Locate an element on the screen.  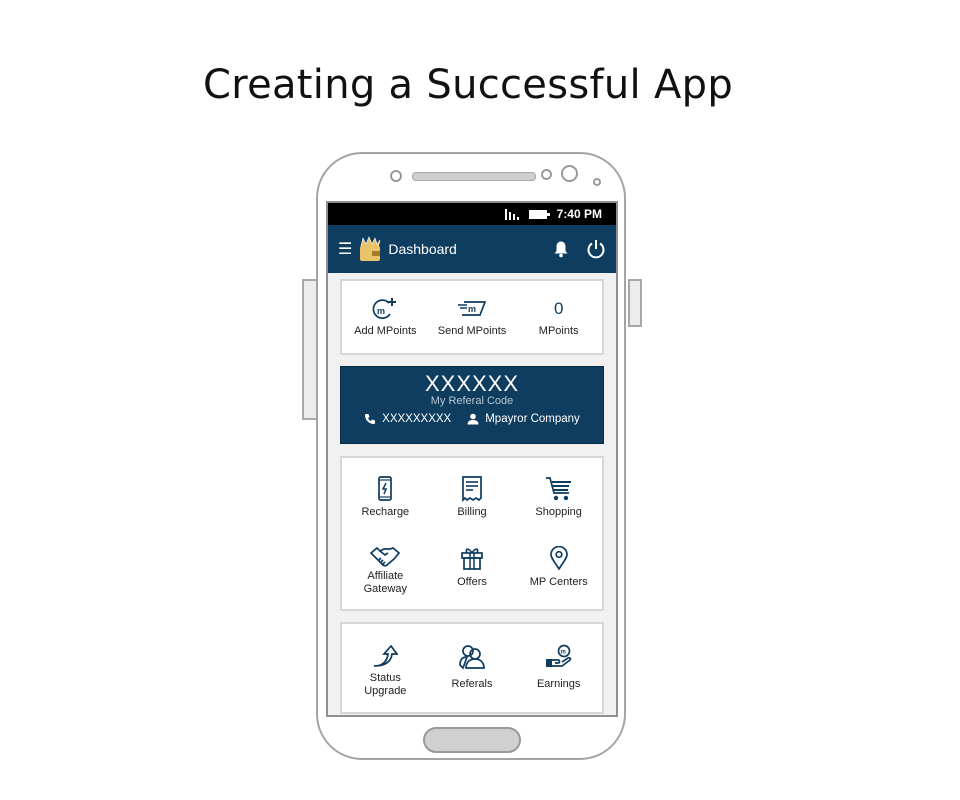
wallet-crown-logo is located at coordinates (370, 248).